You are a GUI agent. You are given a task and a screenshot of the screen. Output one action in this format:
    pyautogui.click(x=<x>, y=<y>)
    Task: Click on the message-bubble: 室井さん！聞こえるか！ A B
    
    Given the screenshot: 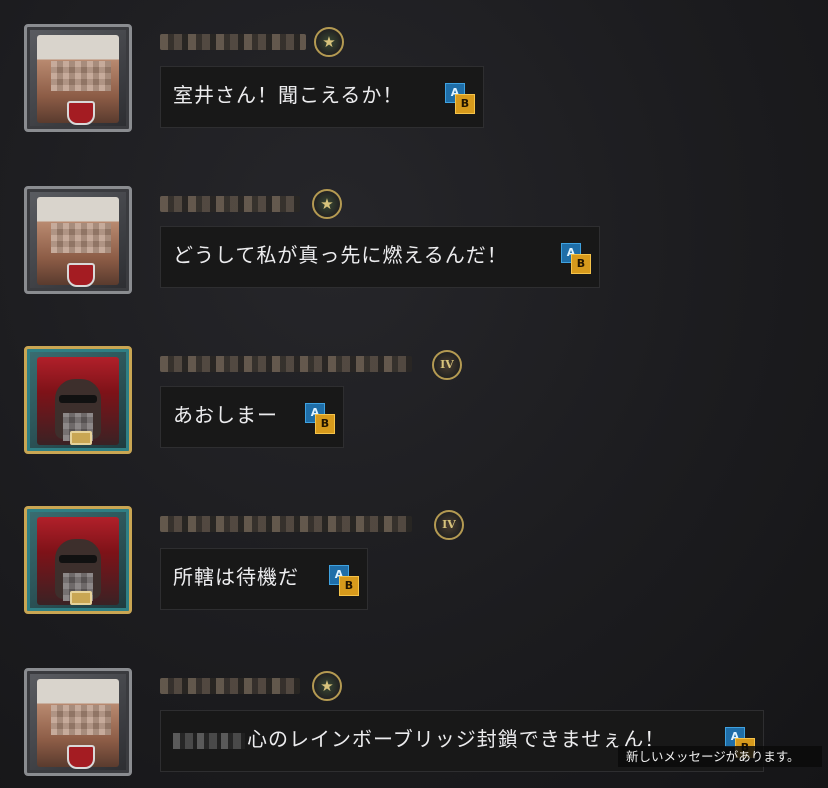 What is the action you would take?
    pyautogui.click(x=322, y=97)
    